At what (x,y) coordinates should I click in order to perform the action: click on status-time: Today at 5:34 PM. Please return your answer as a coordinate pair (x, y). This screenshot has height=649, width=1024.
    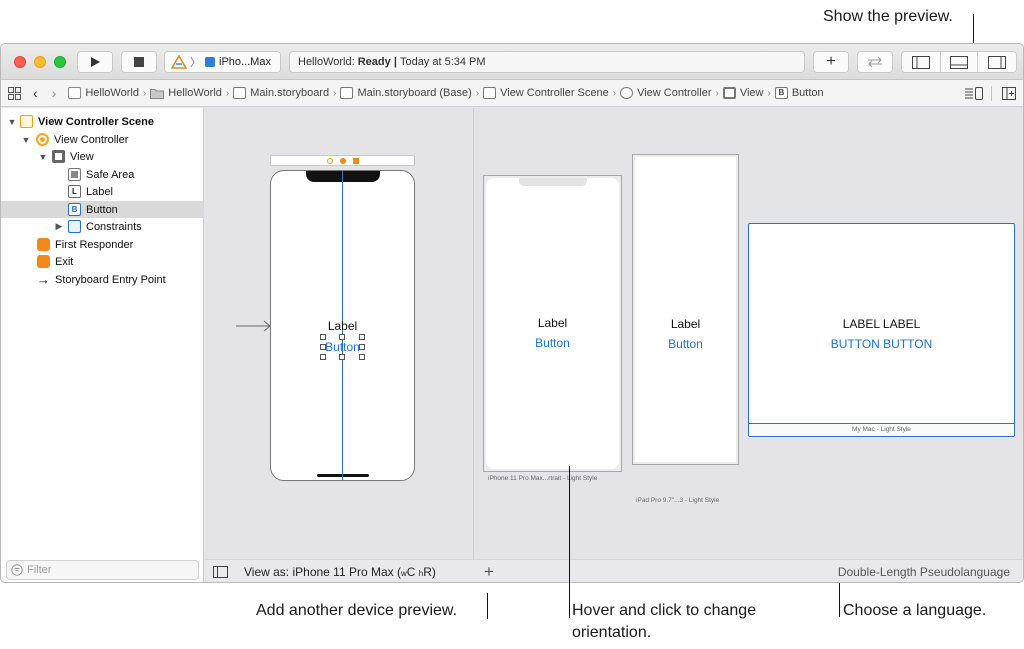
    Looking at the image, I should click on (442, 62).